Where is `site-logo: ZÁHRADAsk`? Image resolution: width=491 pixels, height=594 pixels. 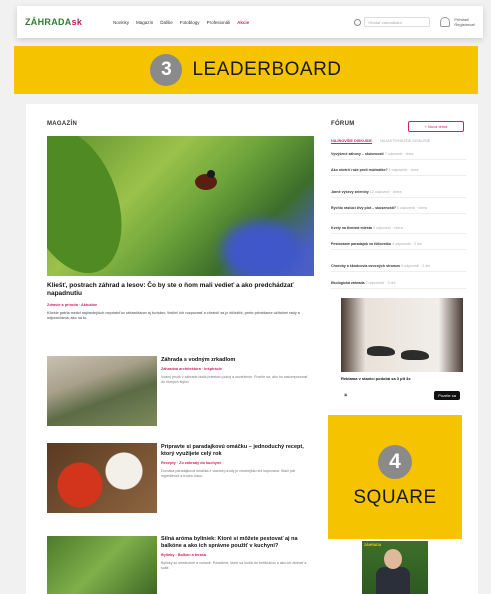
site-logo: ZÁHRADAsk is located at coordinates (69, 22).